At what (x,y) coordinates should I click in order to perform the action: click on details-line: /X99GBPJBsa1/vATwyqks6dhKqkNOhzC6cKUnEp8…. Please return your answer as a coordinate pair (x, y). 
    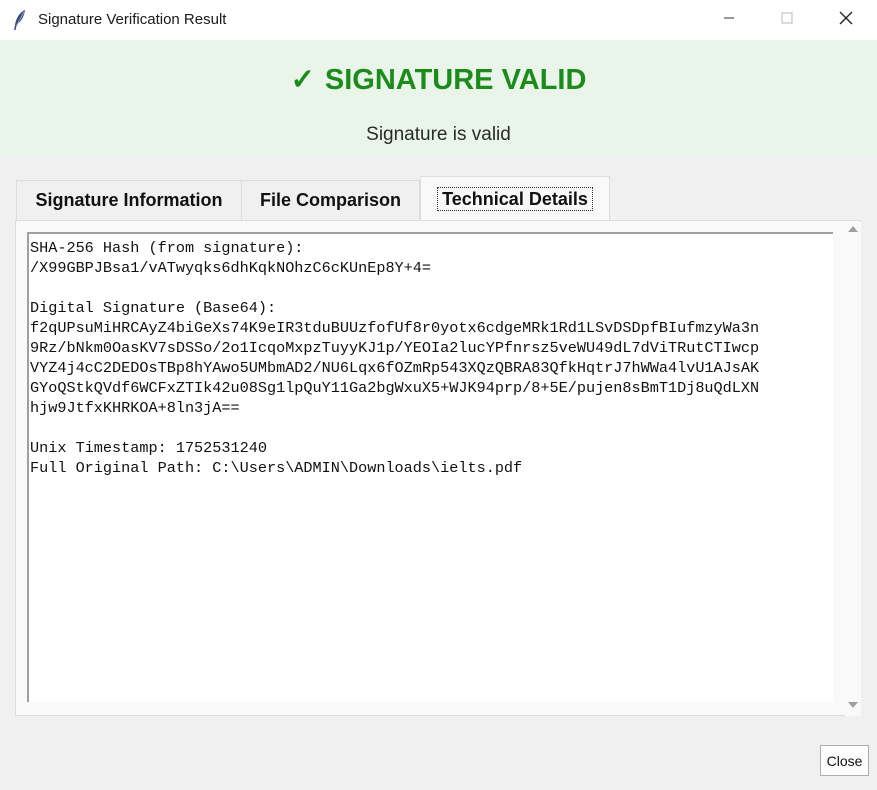
    Looking at the image, I should click on (231, 268).